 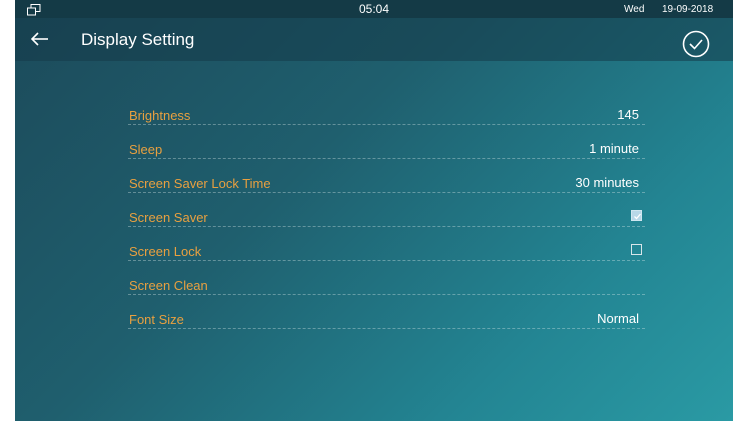 I want to click on setting-label: Screen Lock, so click(x=165, y=251).